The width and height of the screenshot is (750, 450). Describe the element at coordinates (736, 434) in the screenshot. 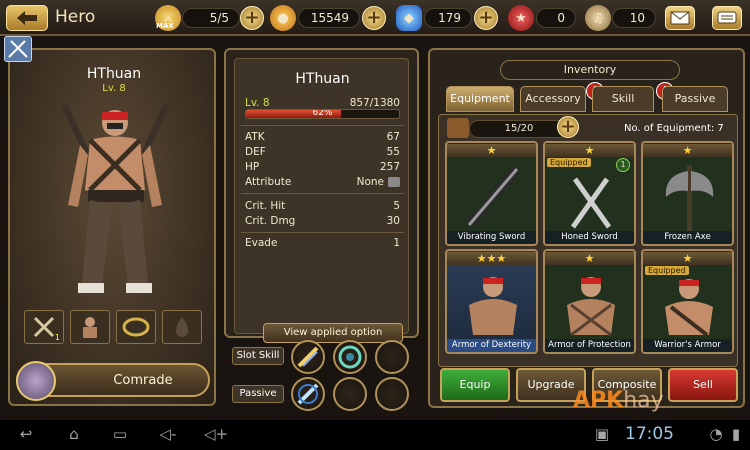

I see `battery-icon: ▮` at that location.